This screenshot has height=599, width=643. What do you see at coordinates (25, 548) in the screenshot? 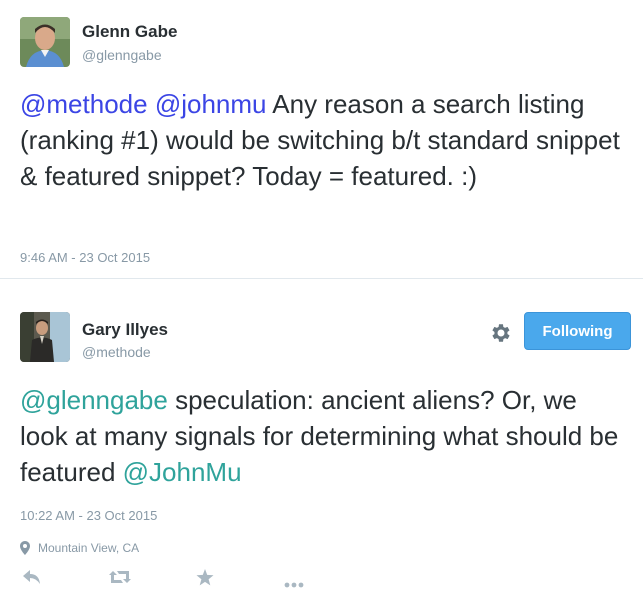
I see `map-pin-icon` at bounding box center [25, 548].